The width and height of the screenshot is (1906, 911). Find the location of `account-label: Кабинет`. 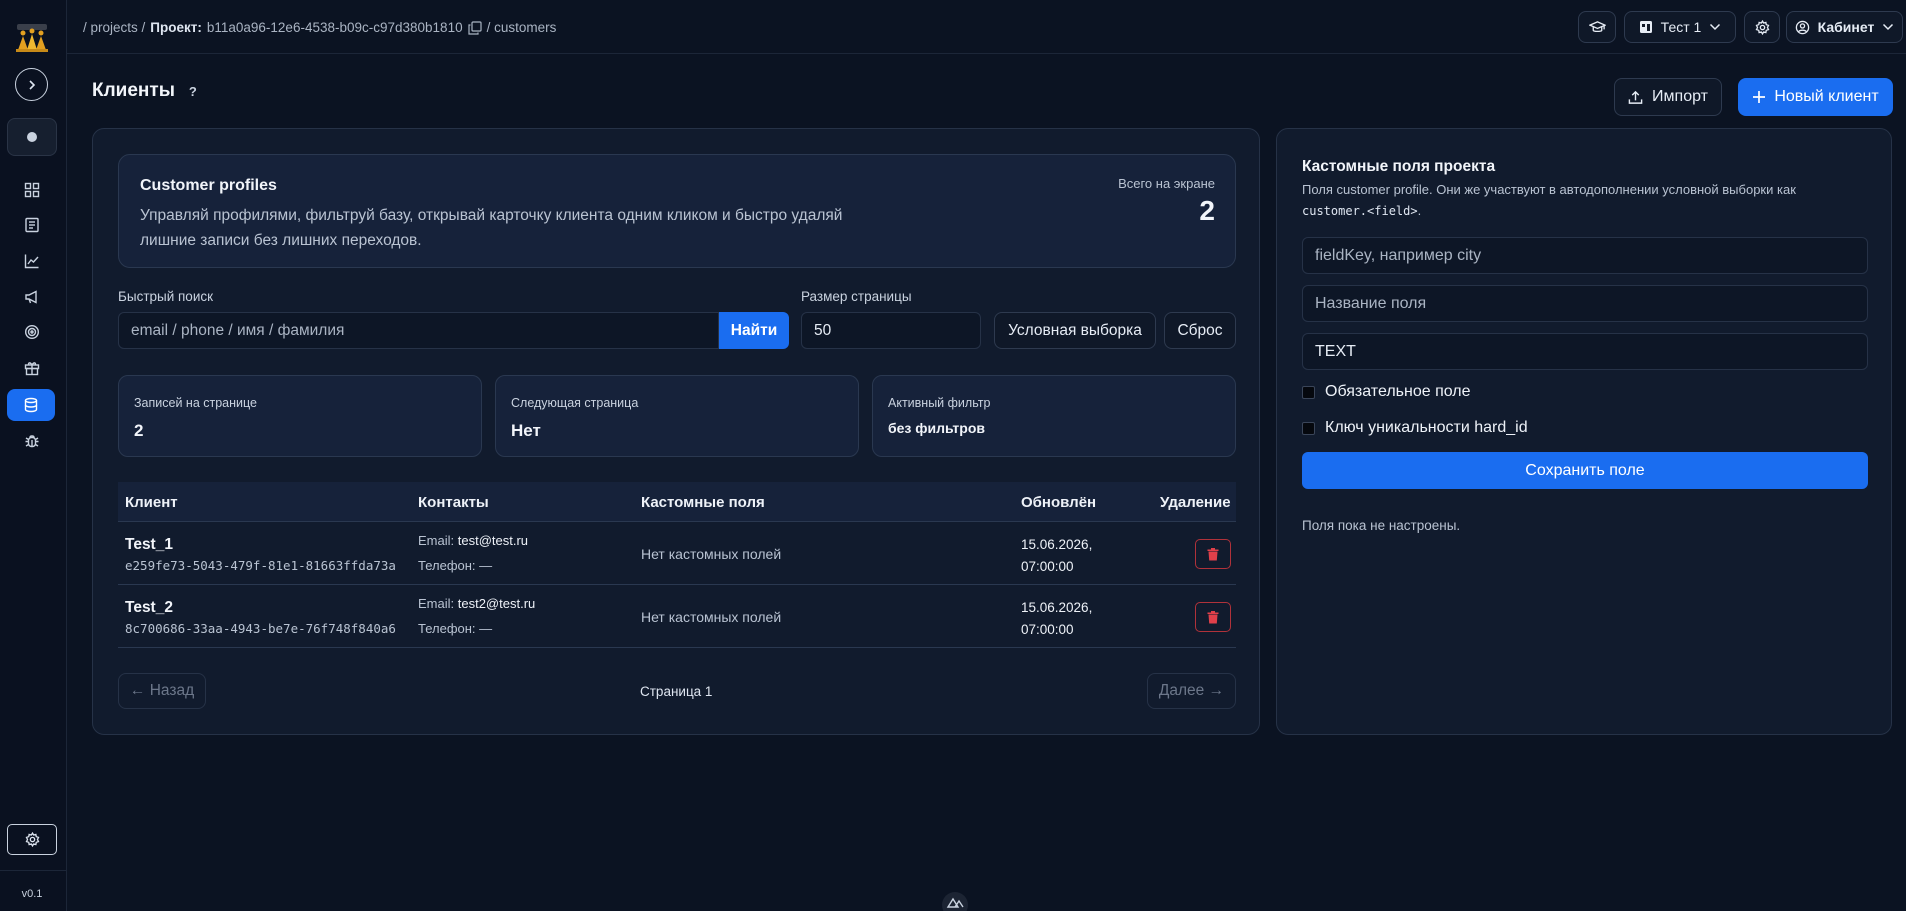

account-label: Кабинет is located at coordinates (1846, 27).